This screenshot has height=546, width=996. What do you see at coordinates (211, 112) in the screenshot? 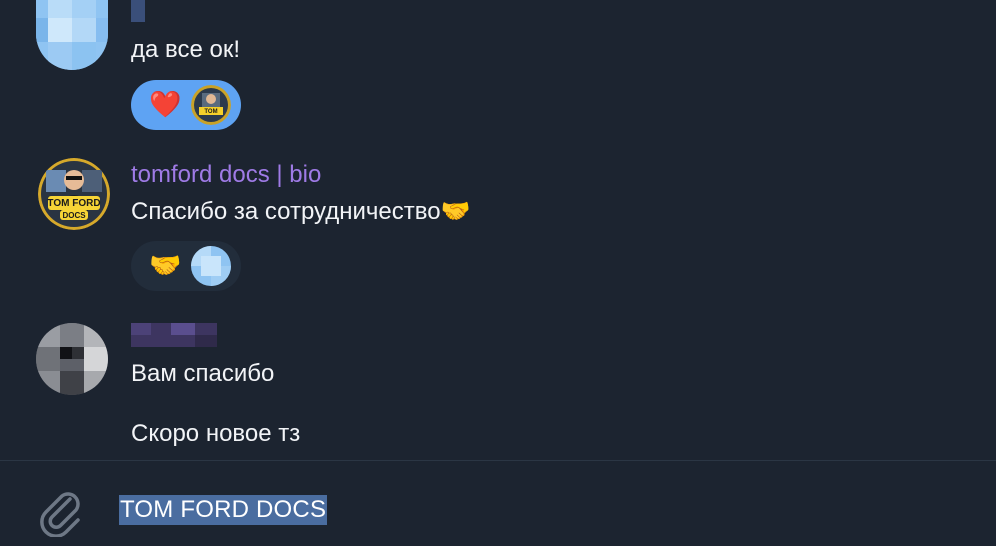
I see `svg-text: TOM` at bounding box center [211, 112].